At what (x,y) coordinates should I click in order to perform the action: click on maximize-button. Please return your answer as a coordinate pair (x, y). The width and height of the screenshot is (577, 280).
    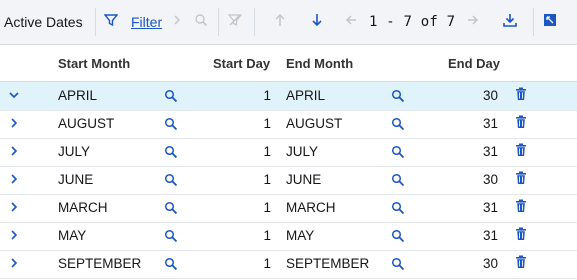
    Looking at the image, I should click on (550, 22).